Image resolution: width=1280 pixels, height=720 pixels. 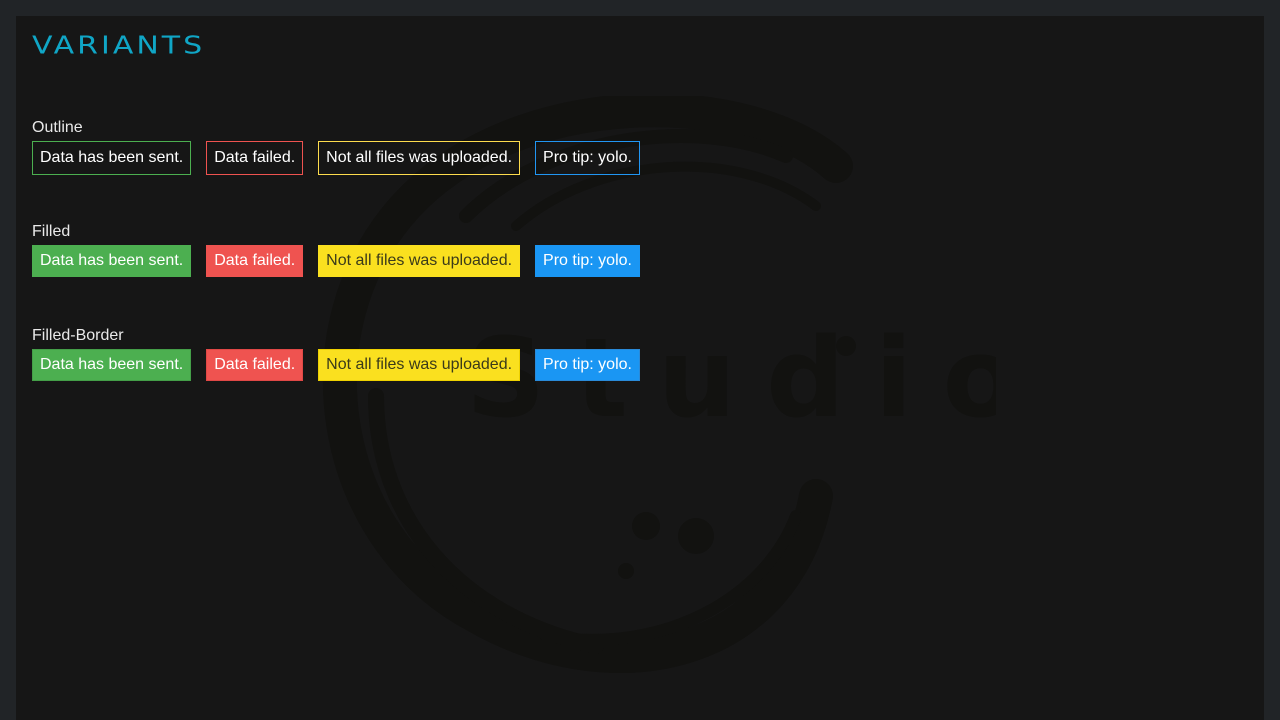 I want to click on alert-info-filled: Pro tip: yolo., so click(x=587, y=261).